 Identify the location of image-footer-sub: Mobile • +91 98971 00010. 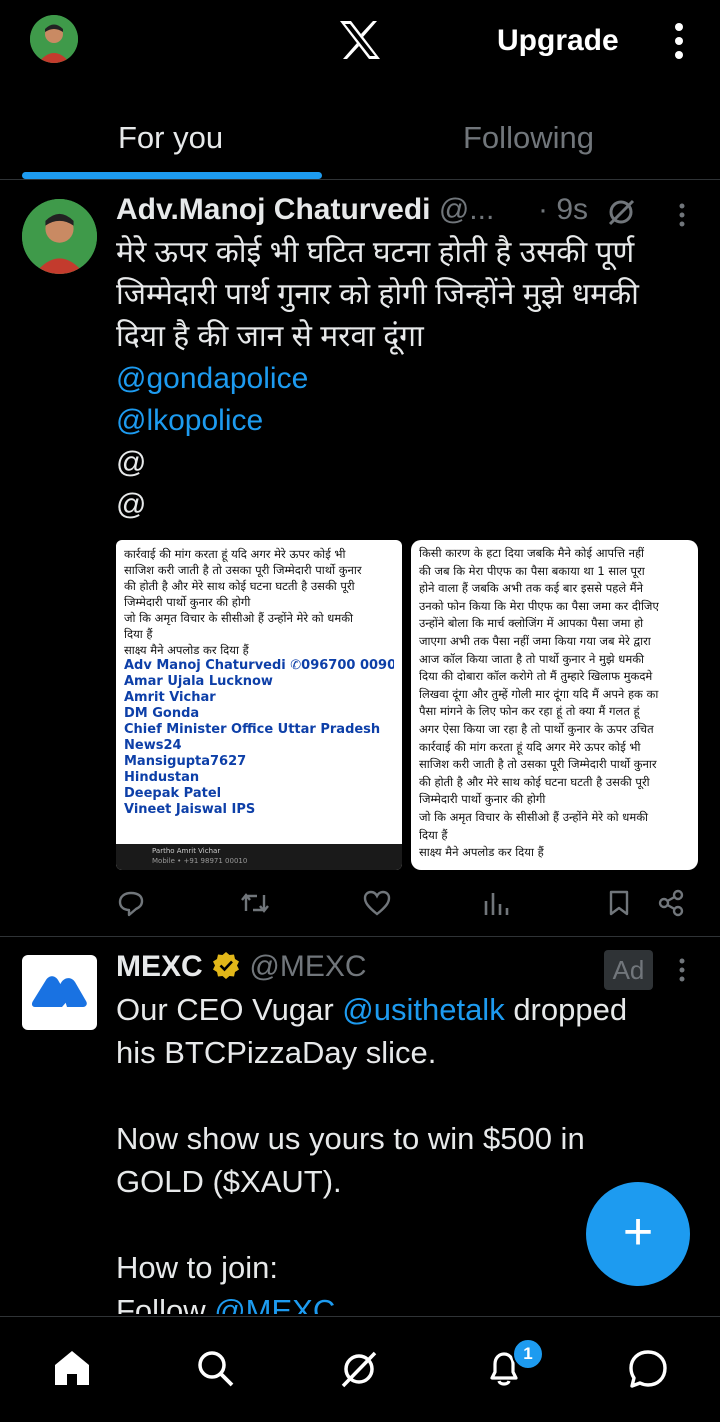
(200, 861).